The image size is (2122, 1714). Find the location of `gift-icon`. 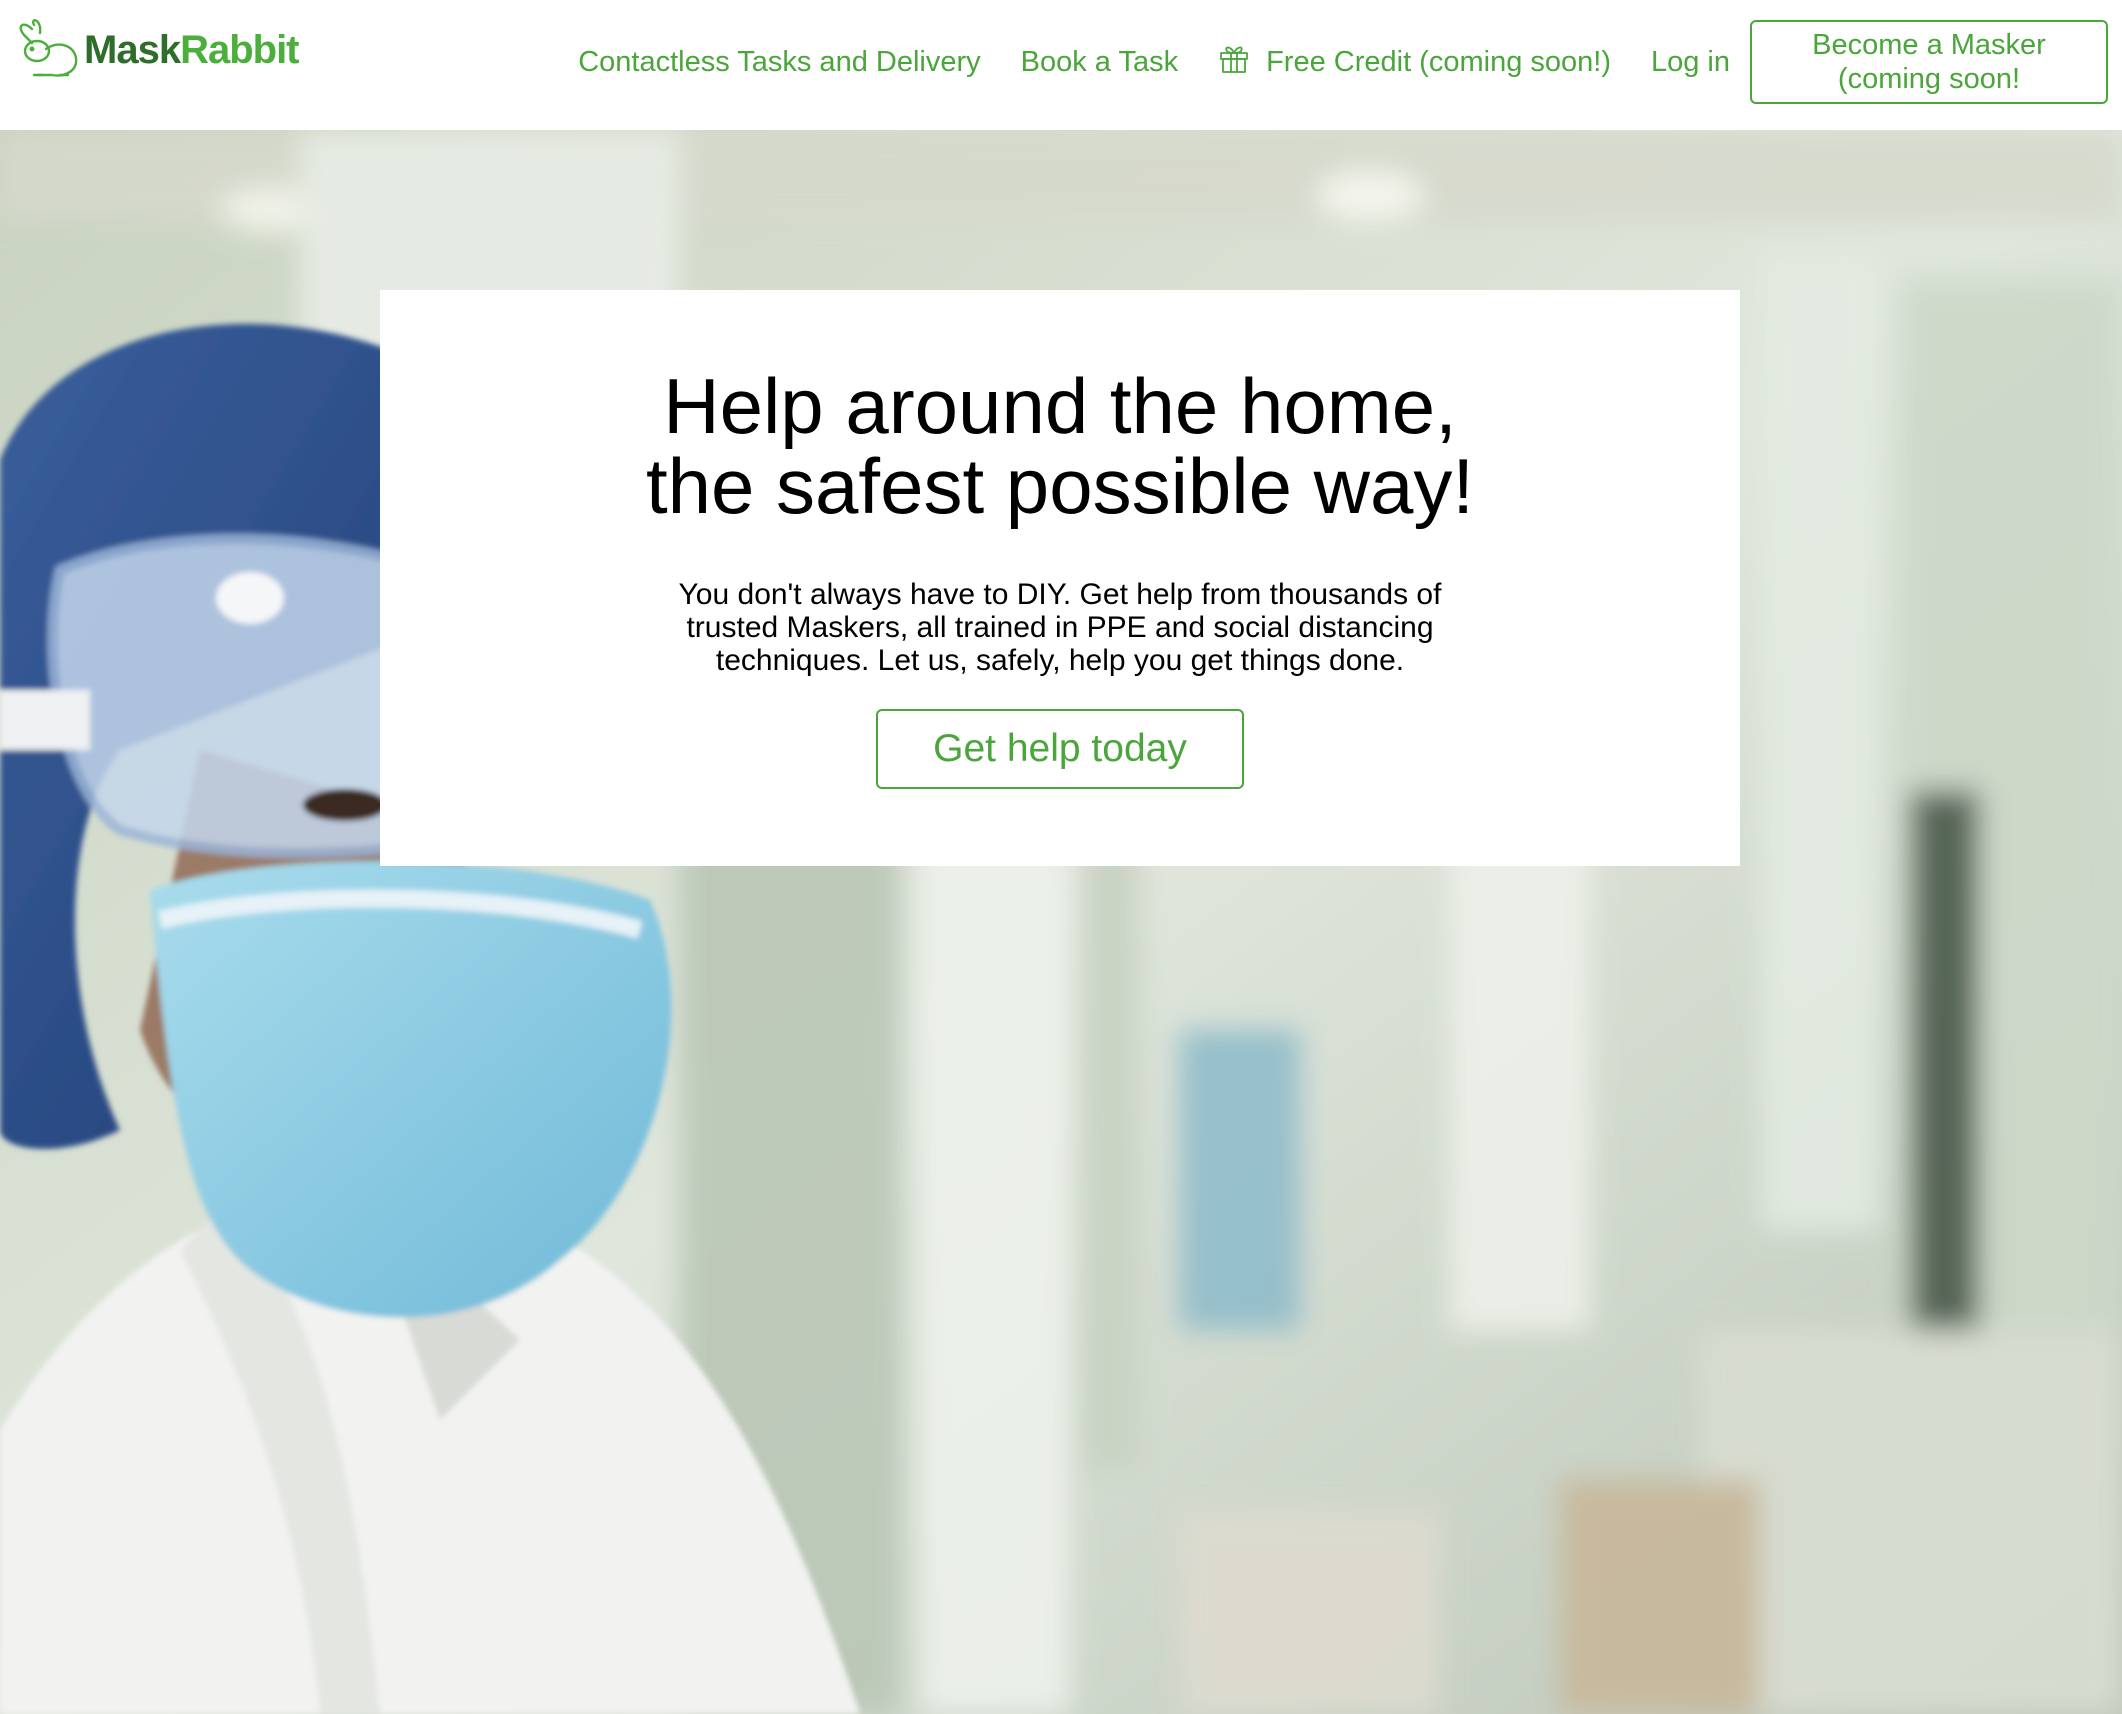

gift-icon is located at coordinates (1234, 62).